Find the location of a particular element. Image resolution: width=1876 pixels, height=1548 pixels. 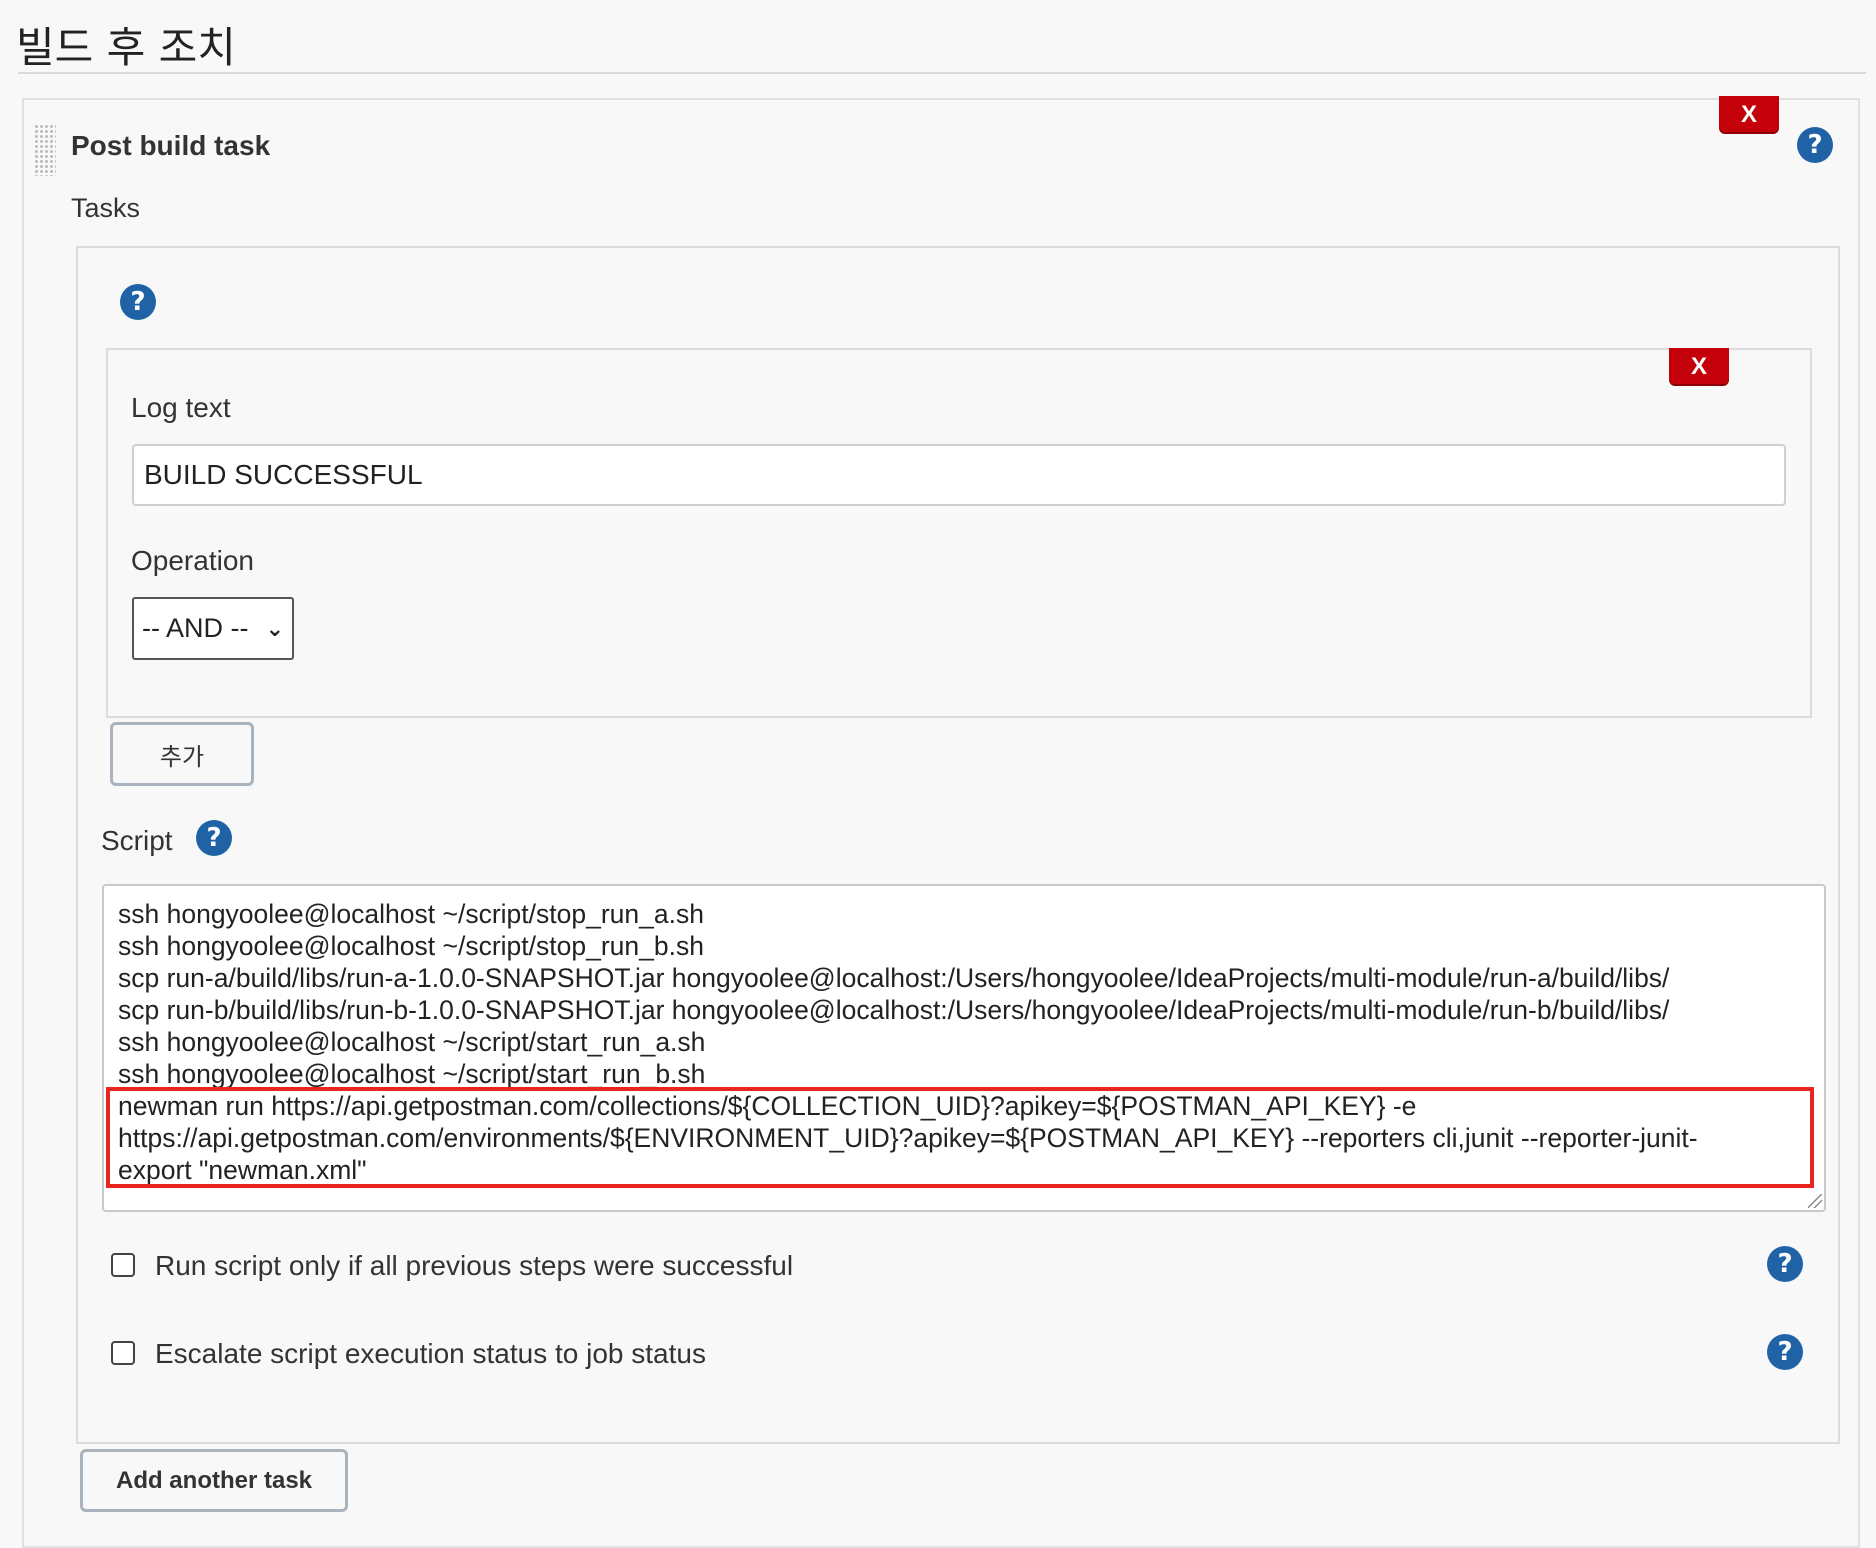

escalate-status-help-icon: ? is located at coordinates (1785, 1352).